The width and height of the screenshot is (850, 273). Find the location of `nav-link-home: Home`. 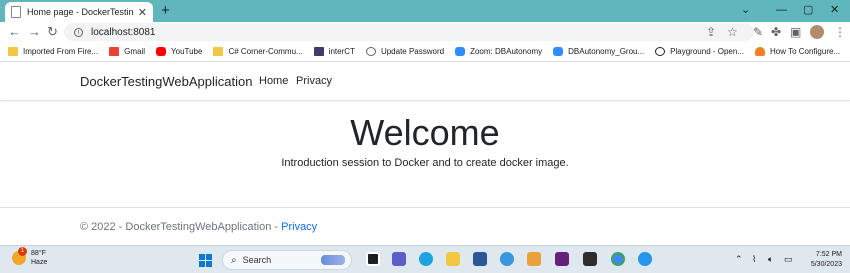

nav-link-home: Home is located at coordinates (273, 81).